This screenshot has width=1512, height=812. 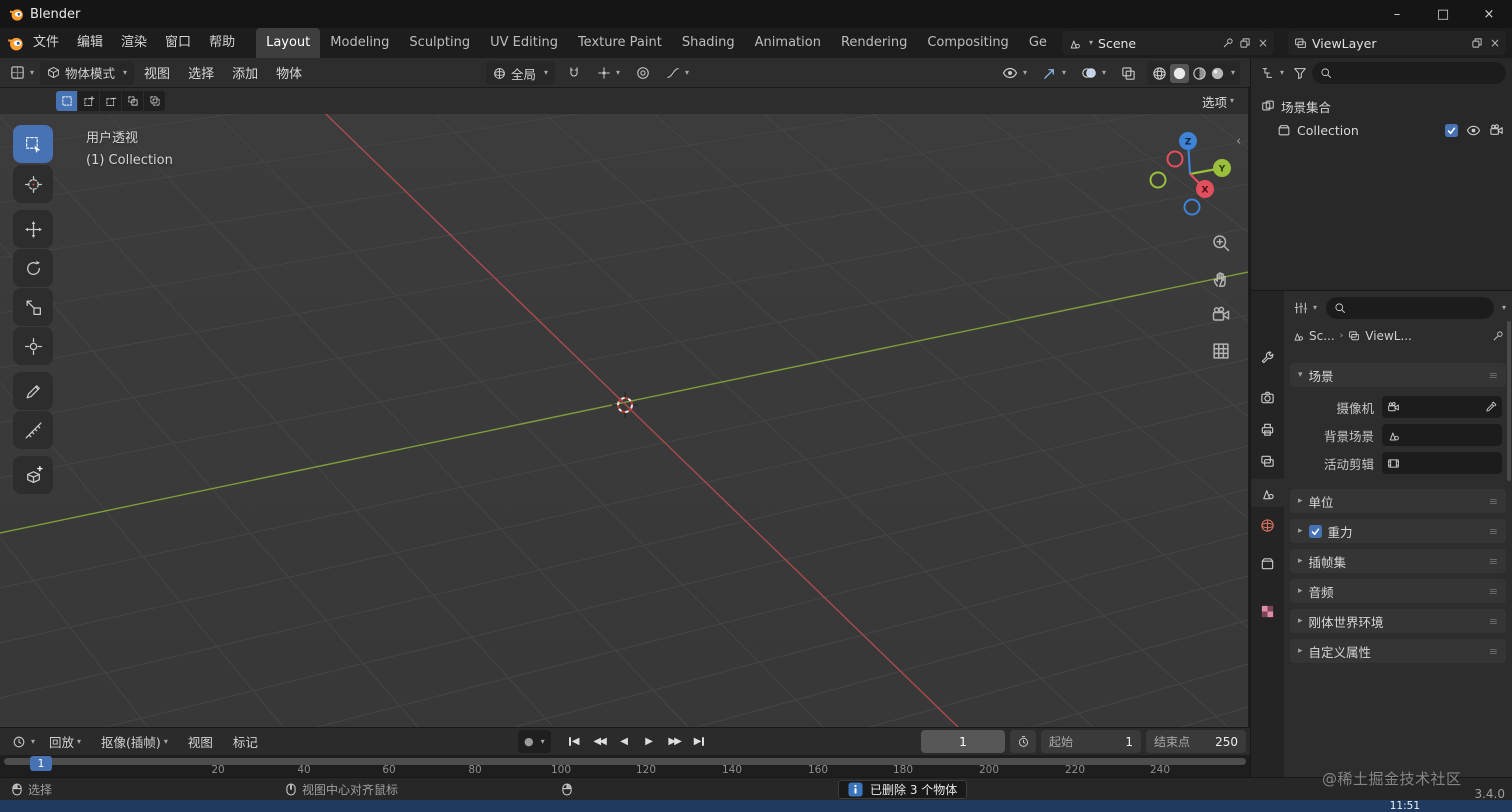 I want to click on menu-viewport-view: 视图, so click(x=157, y=72).